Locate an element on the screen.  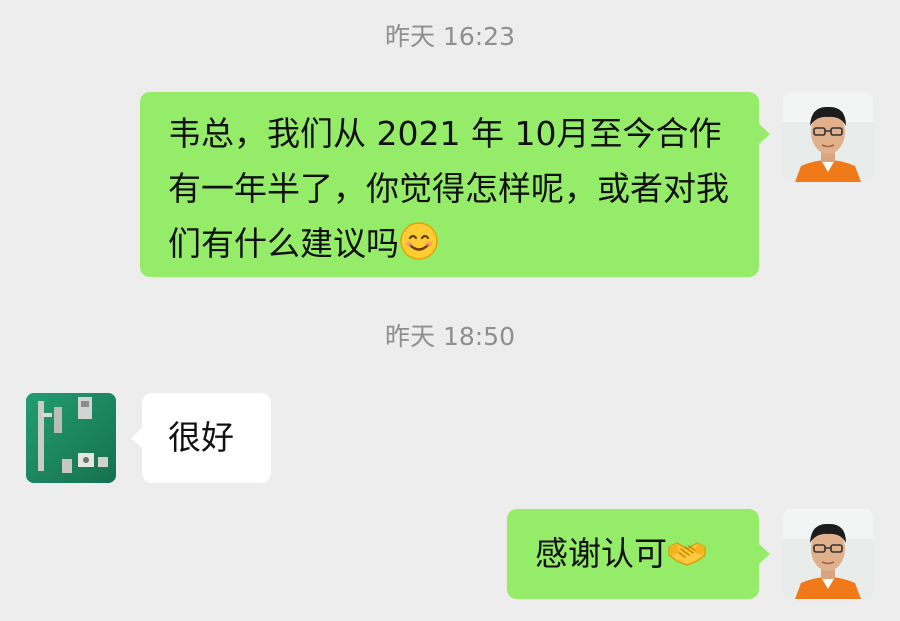
smiling-face-icon is located at coordinates (419, 241).